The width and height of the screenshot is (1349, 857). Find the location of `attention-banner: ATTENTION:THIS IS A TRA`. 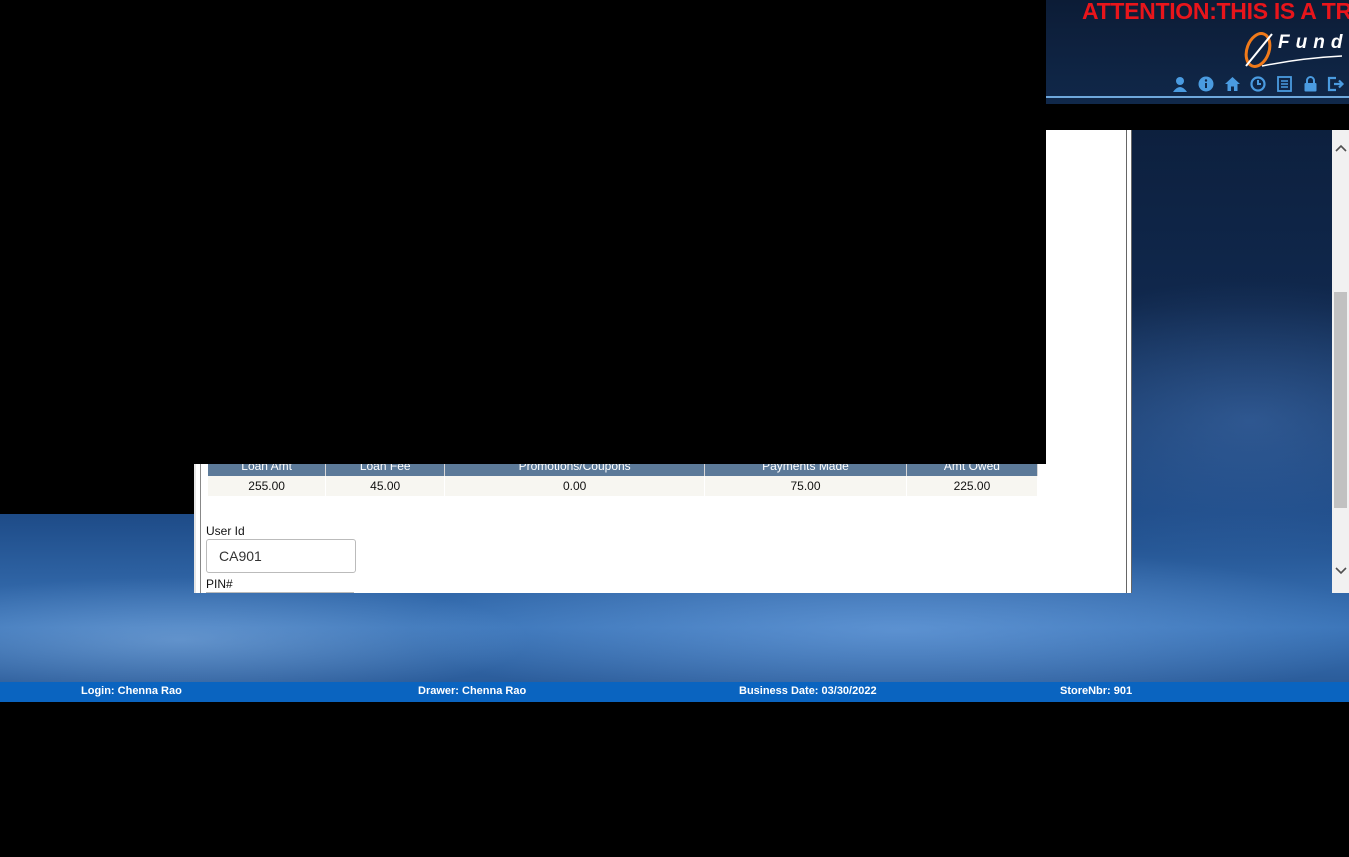

attention-banner: ATTENTION:THIS IS A TRA is located at coordinates (1215, 12).